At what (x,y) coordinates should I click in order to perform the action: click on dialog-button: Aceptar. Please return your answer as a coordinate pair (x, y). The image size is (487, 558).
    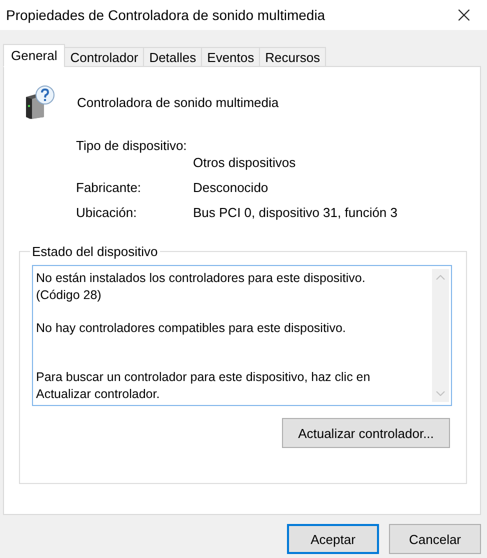
    Looking at the image, I should click on (333, 539).